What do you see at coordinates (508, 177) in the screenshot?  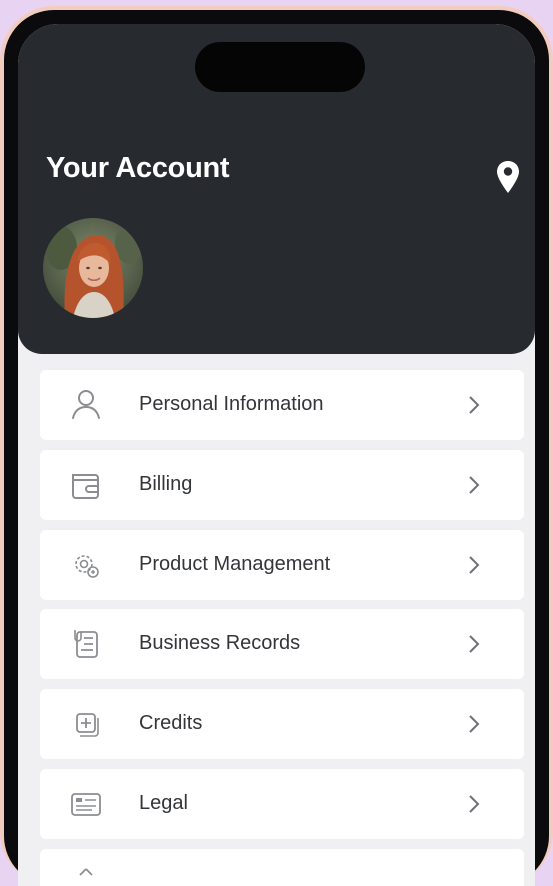 I see `map-pin-icon` at bounding box center [508, 177].